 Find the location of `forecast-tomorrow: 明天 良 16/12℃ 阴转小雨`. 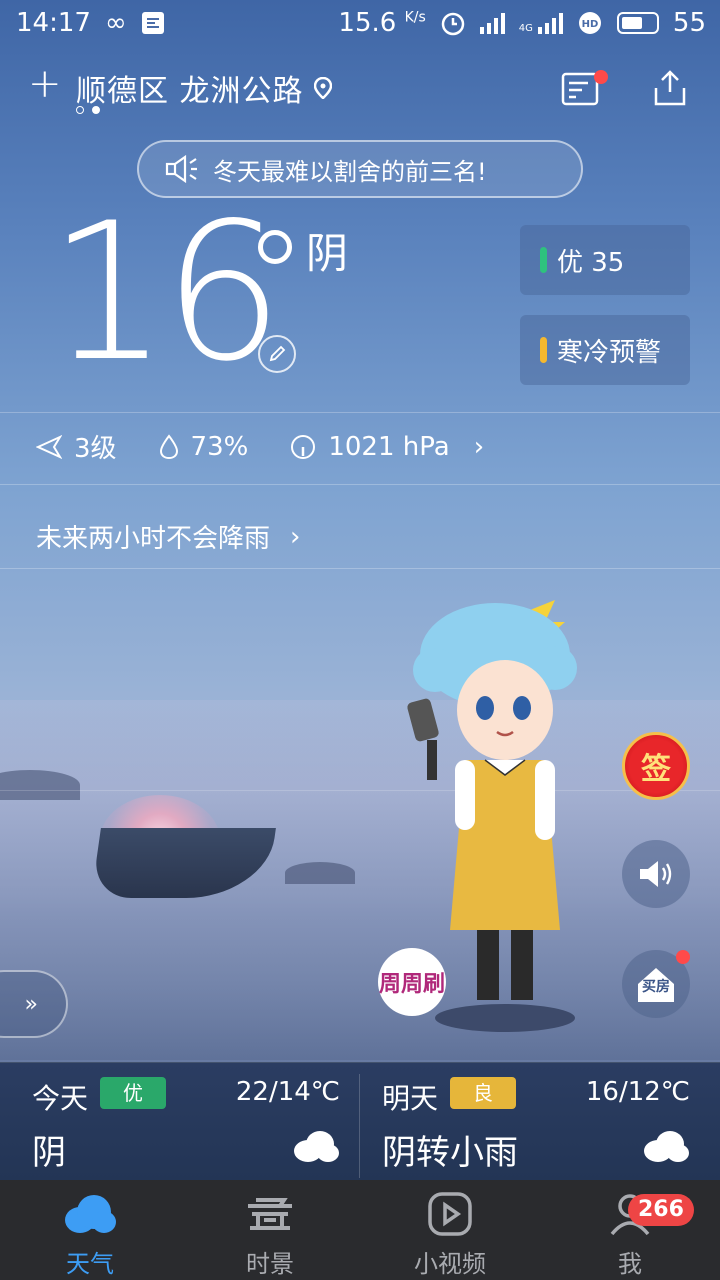

forecast-tomorrow: 明天 良 16/12℃ 阴转小雨 is located at coordinates (540, 1122).